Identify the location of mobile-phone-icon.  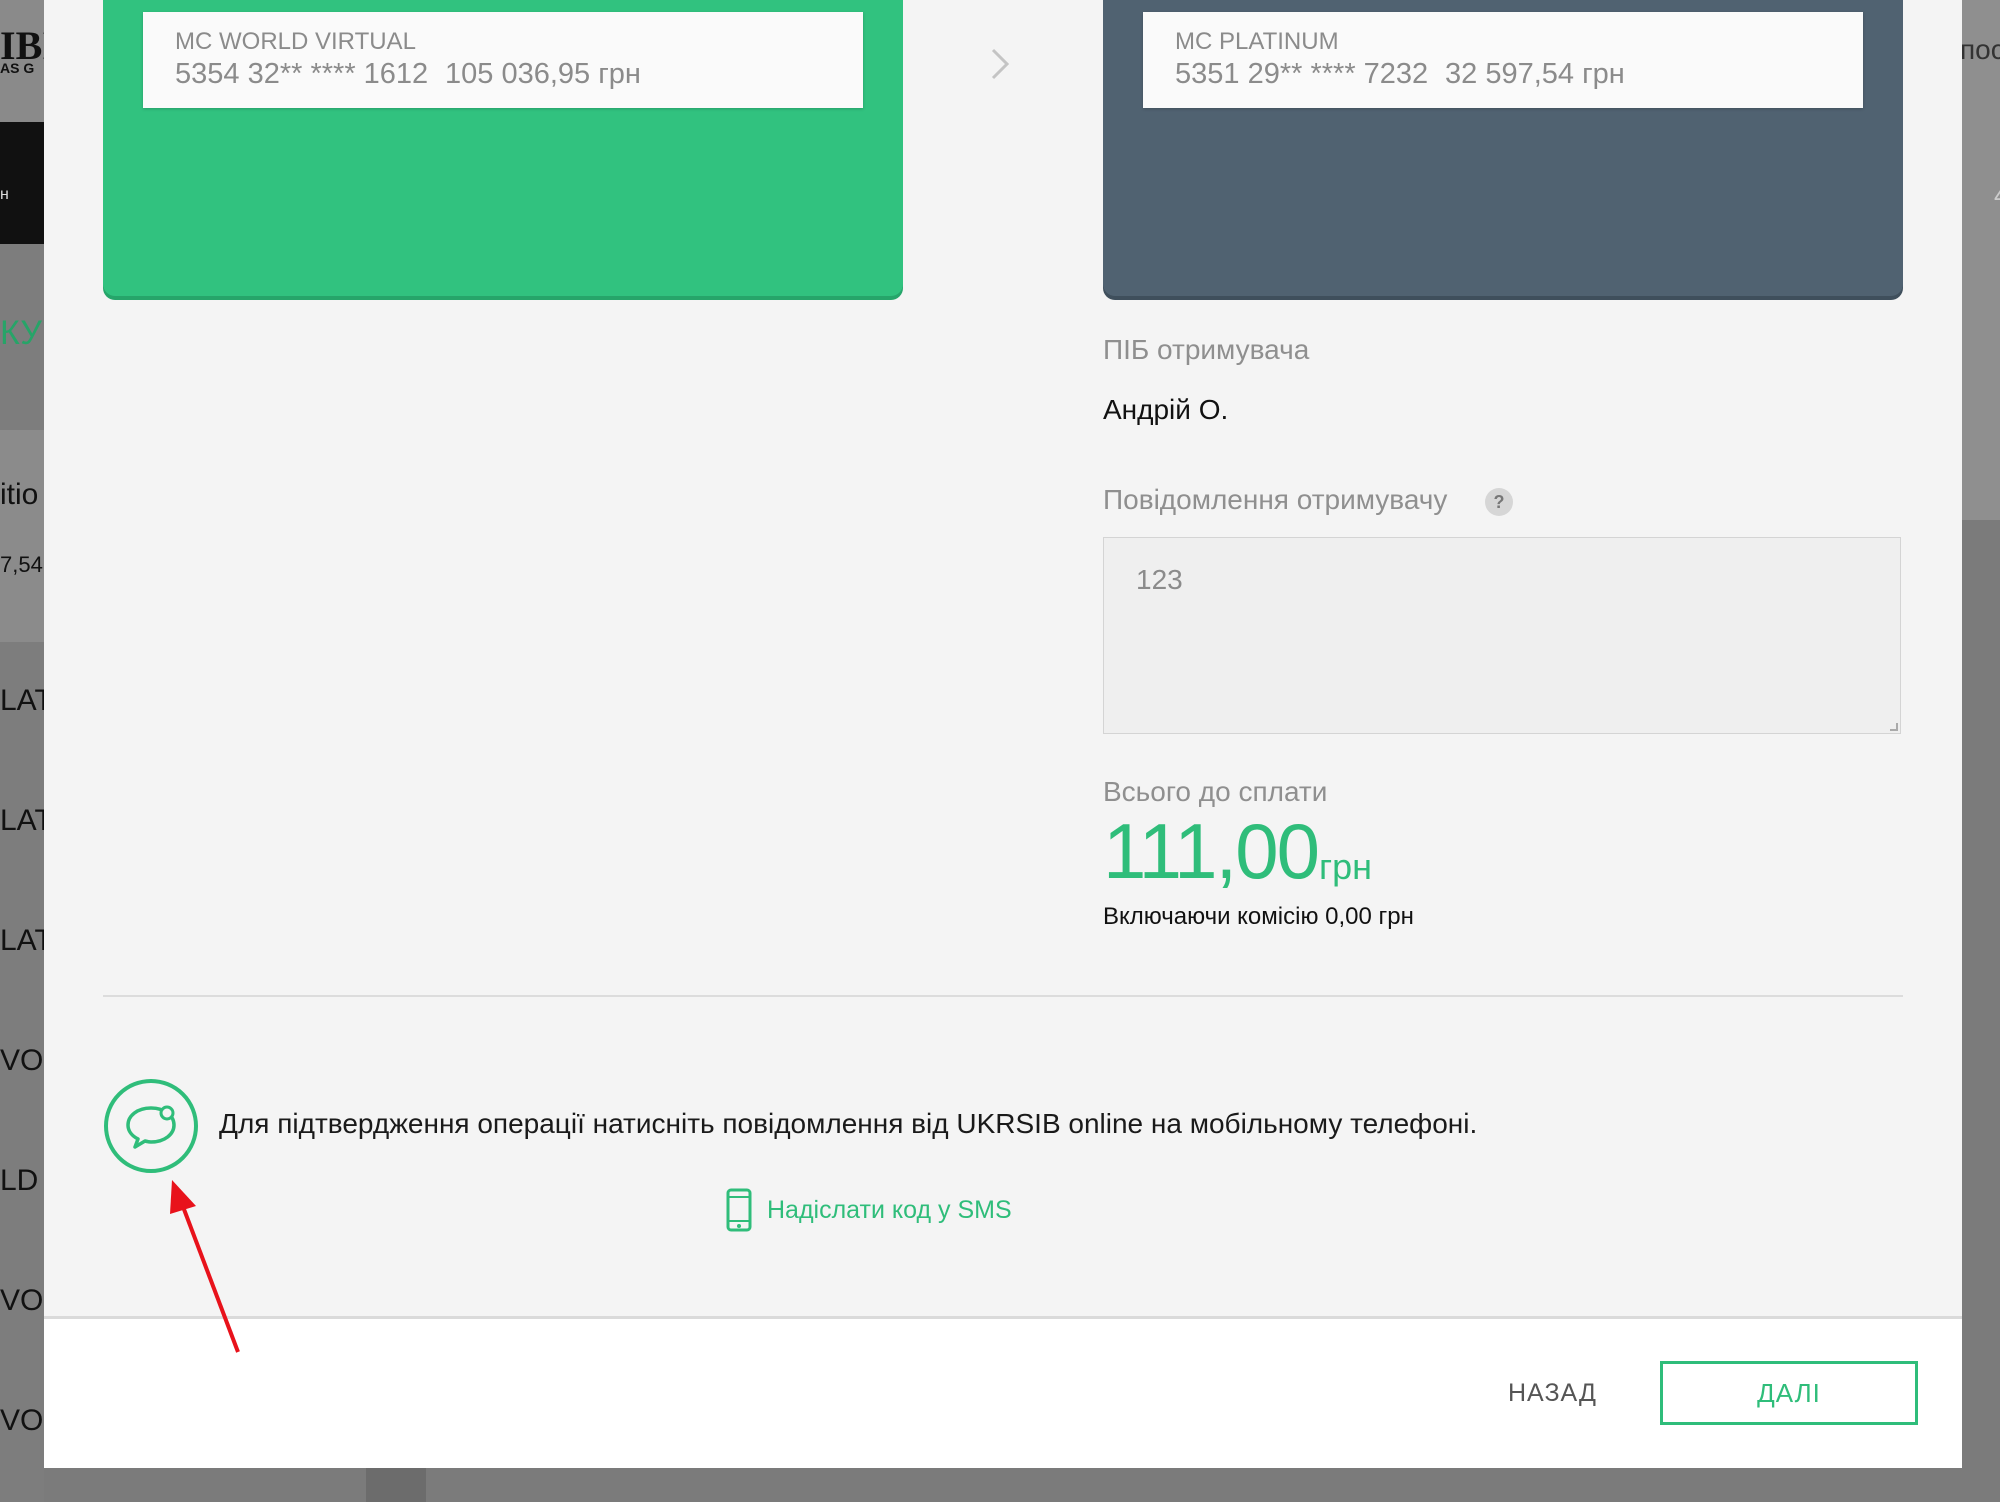
(739, 1210).